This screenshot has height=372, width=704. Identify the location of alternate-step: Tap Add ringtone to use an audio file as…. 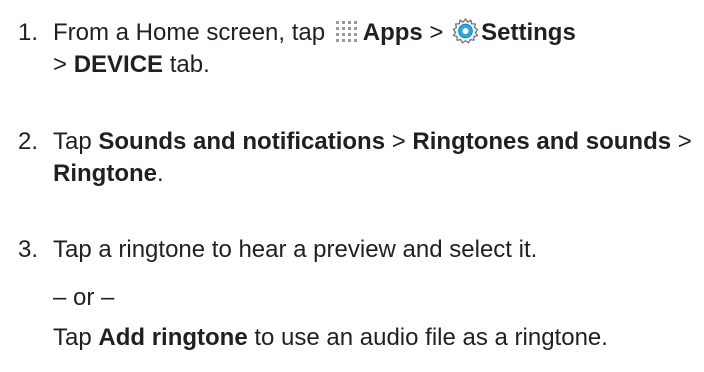
(373, 338).